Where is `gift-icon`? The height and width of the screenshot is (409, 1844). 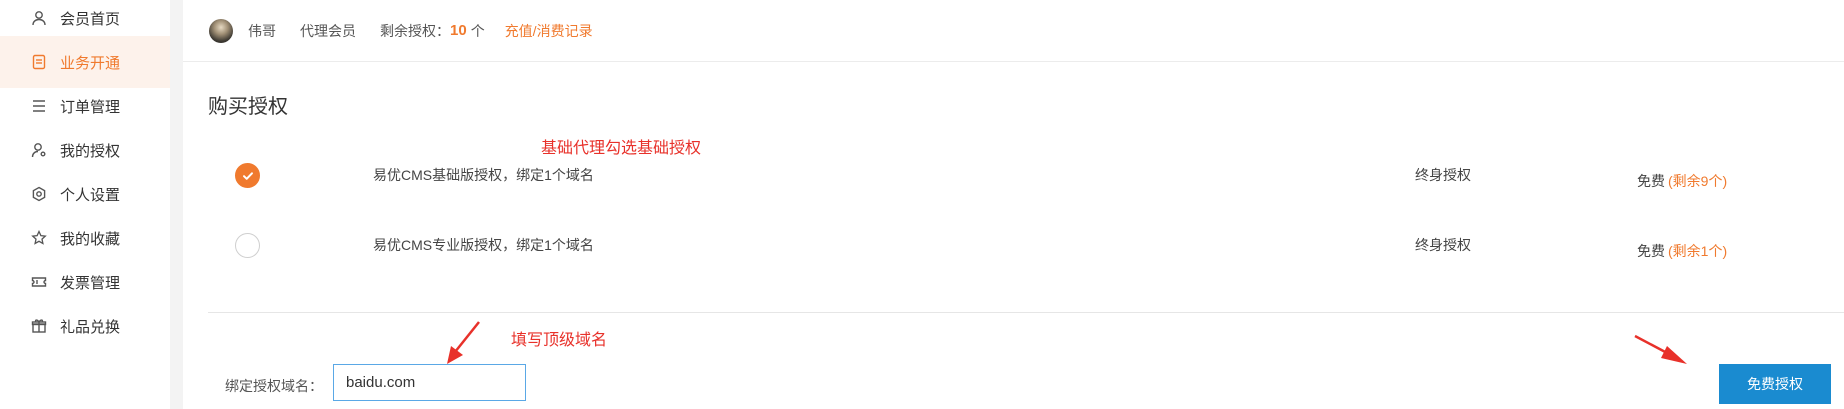 gift-icon is located at coordinates (39, 326).